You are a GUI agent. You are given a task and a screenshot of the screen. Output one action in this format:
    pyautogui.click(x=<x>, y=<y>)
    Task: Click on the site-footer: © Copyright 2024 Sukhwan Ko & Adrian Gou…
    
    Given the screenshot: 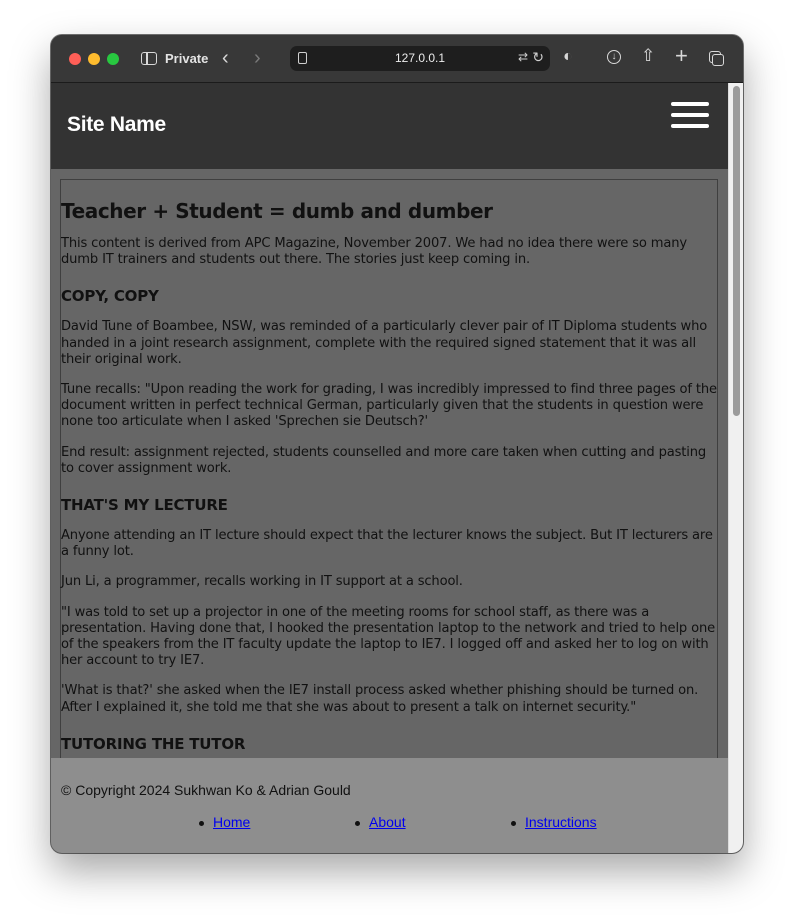 What is the action you would take?
    pyautogui.click(x=389, y=805)
    